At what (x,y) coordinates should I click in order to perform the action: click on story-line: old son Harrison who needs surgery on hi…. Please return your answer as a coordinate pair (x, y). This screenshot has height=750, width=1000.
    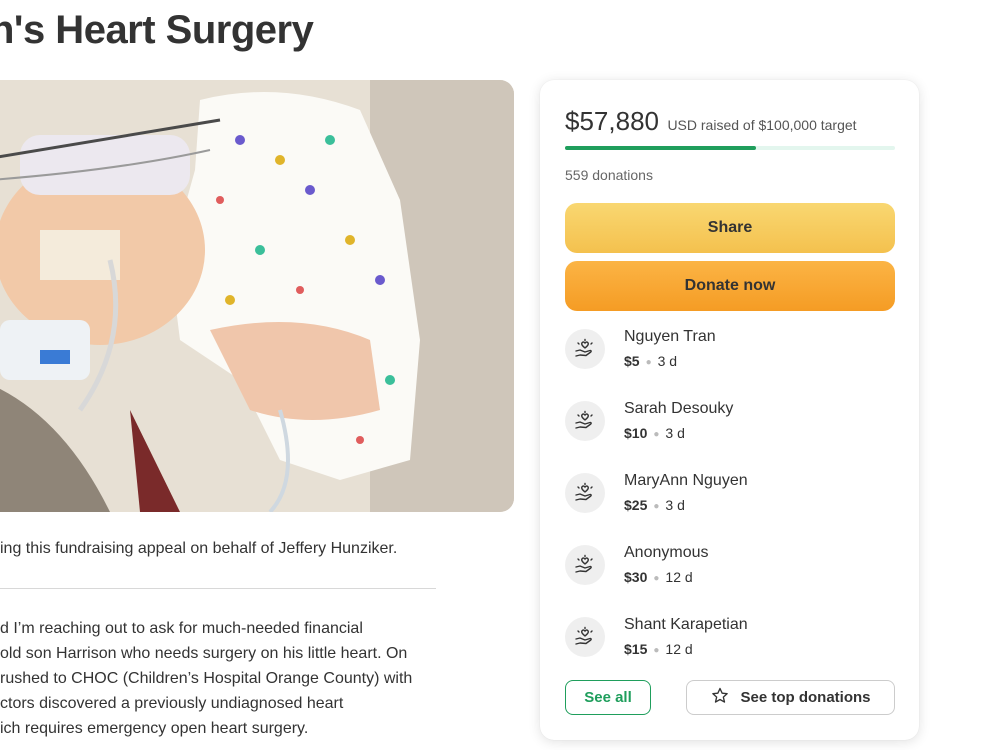
    Looking at the image, I should click on (204, 653).